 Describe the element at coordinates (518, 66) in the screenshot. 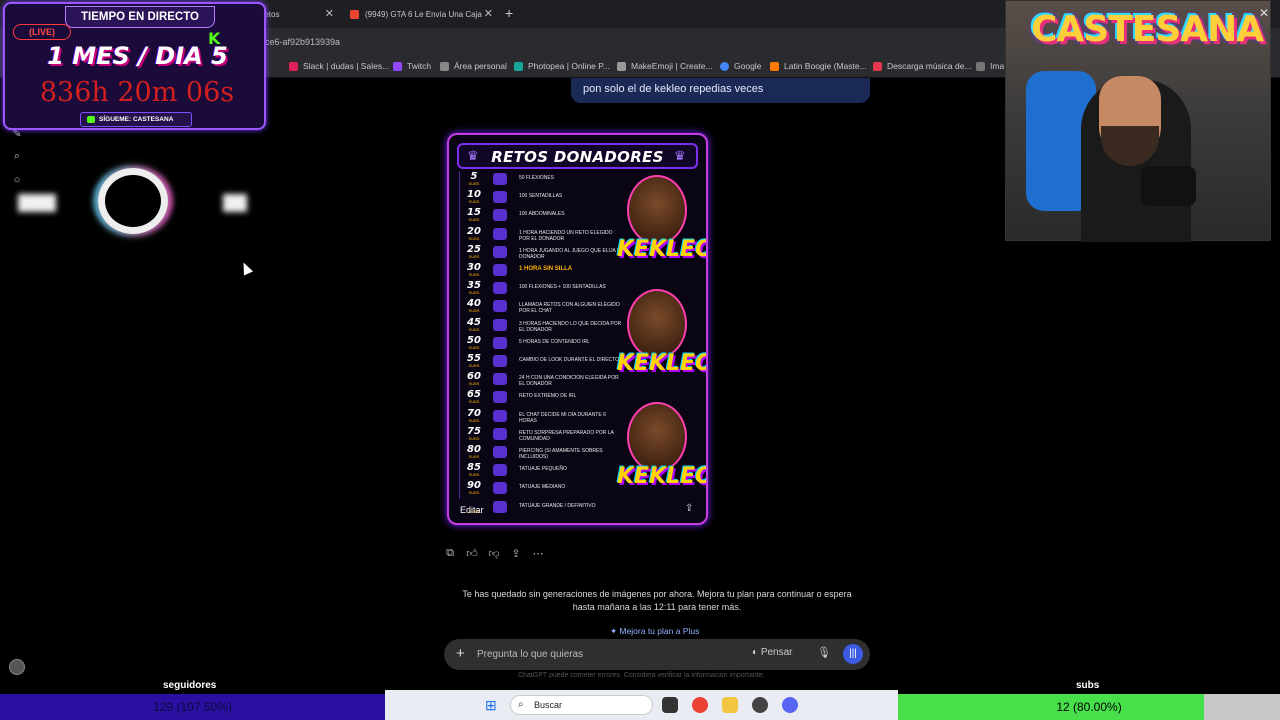

I see `photopea-icon` at that location.